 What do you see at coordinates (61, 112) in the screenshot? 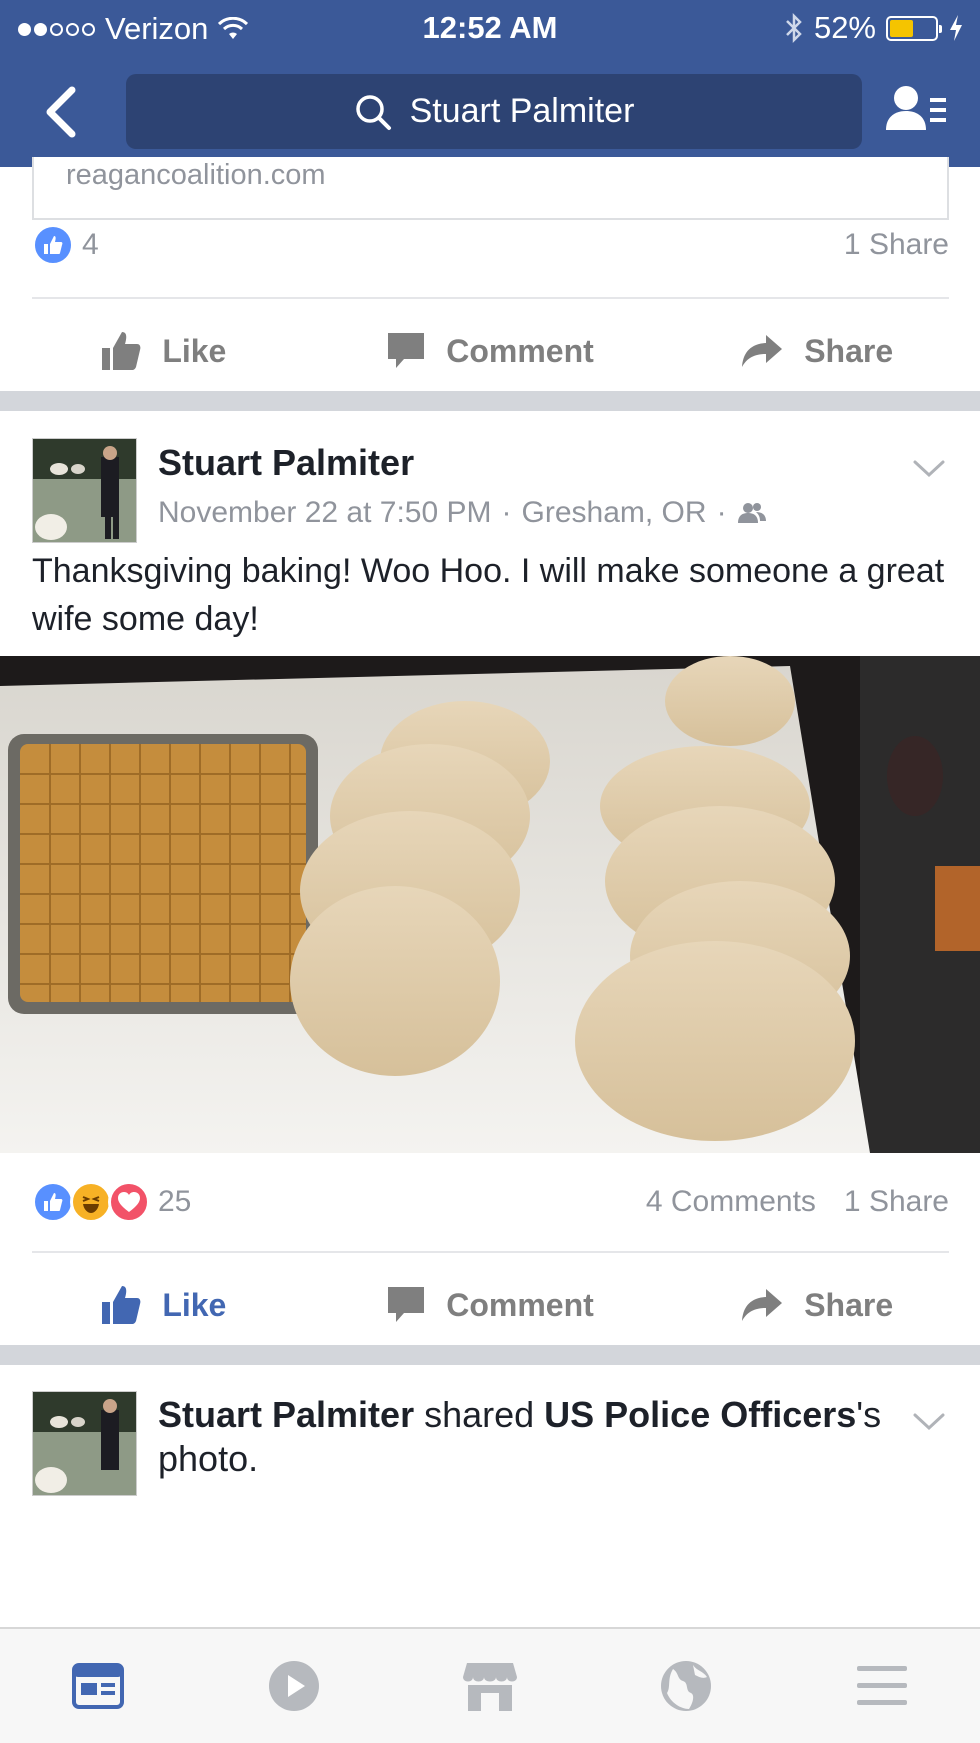
I see `chevron-left-icon` at bounding box center [61, 112].